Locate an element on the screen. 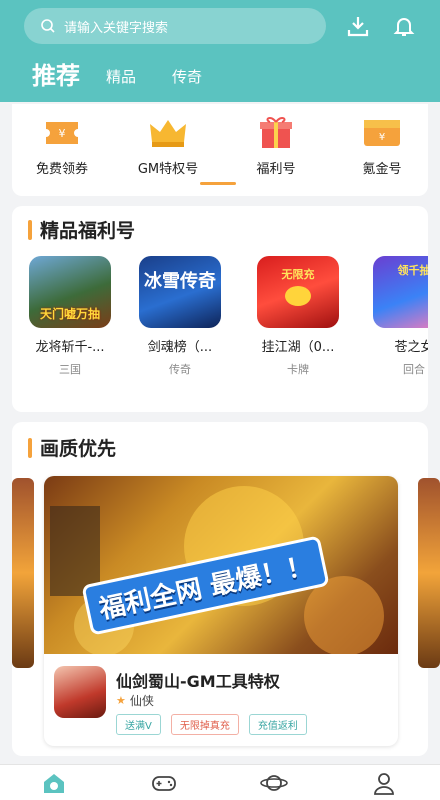  game-genre-row: ★ 仙侠 is located at coordinates (135, 700).